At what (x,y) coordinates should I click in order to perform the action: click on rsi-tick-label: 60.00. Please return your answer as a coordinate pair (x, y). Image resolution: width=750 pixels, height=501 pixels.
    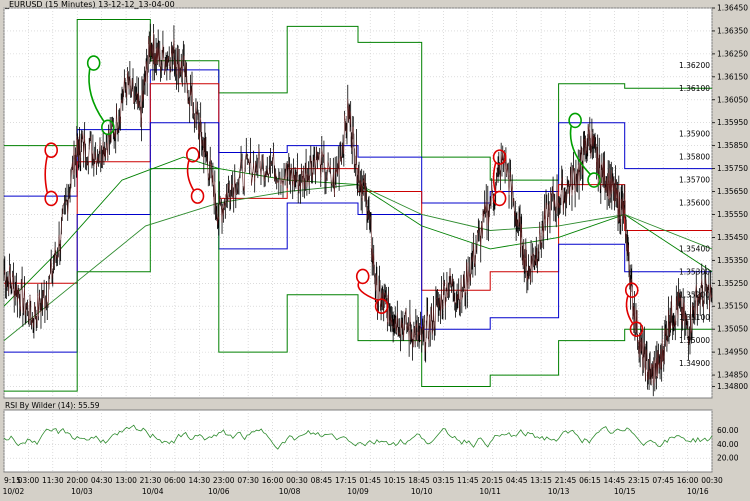
    Looking at the image, I should click on (728, 430).